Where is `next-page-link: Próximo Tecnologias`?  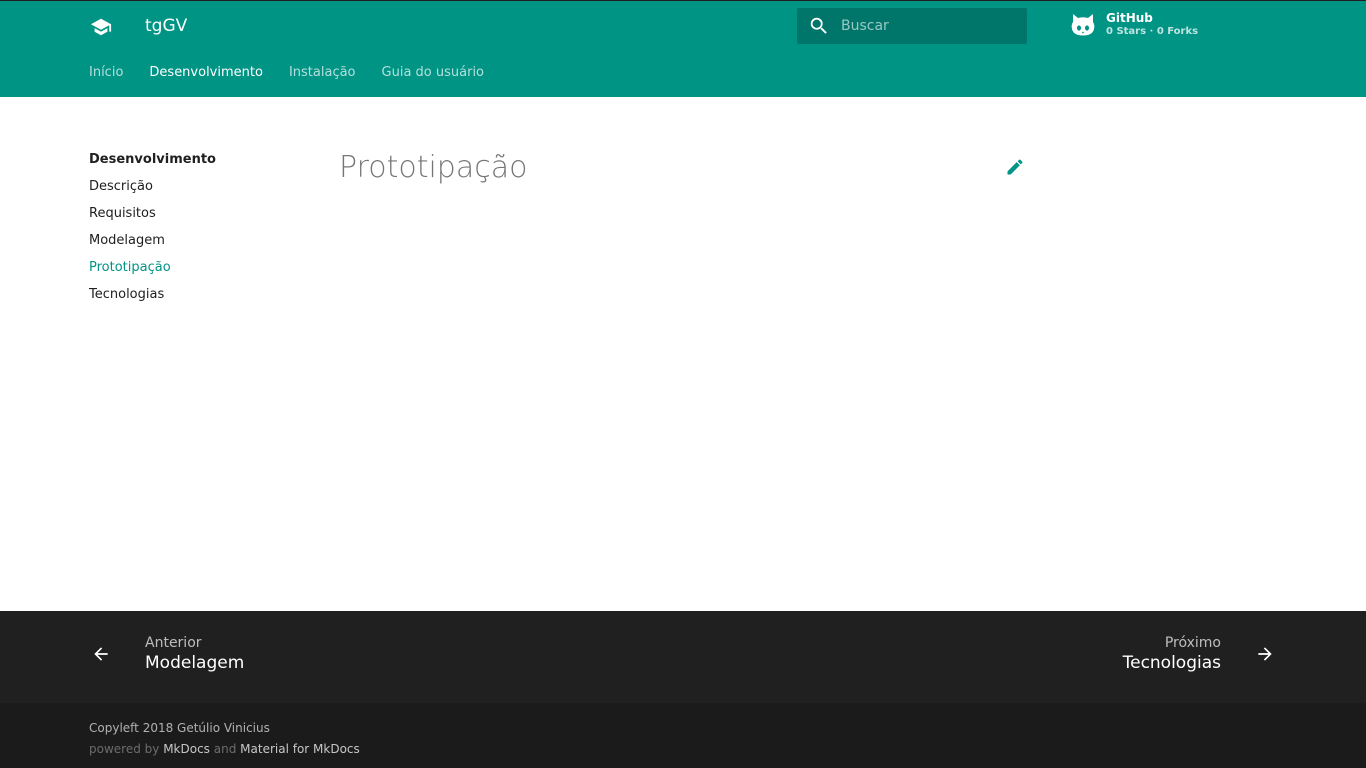 next-page-link: Próximo Tecnologias is located at coordinates (1200, 654).